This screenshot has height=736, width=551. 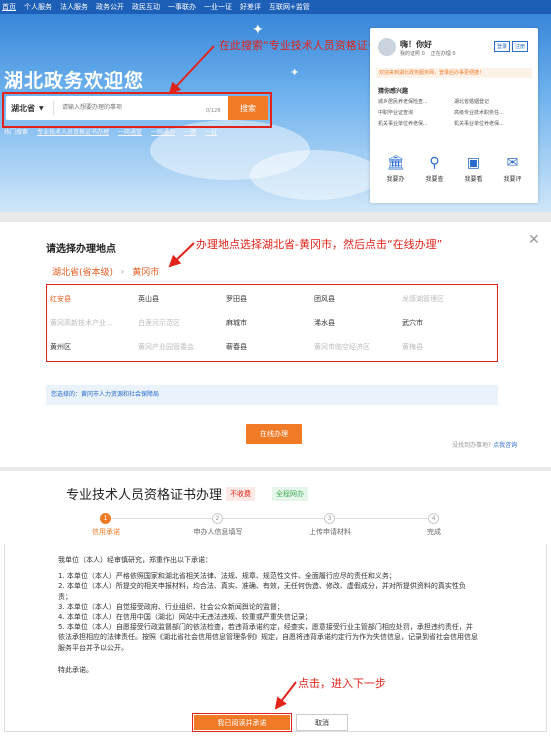 What do you see at coordinates (218, 532) in the screenshot?
I see `step-label: 申办人信息填写` at bounding box center [218, 532].